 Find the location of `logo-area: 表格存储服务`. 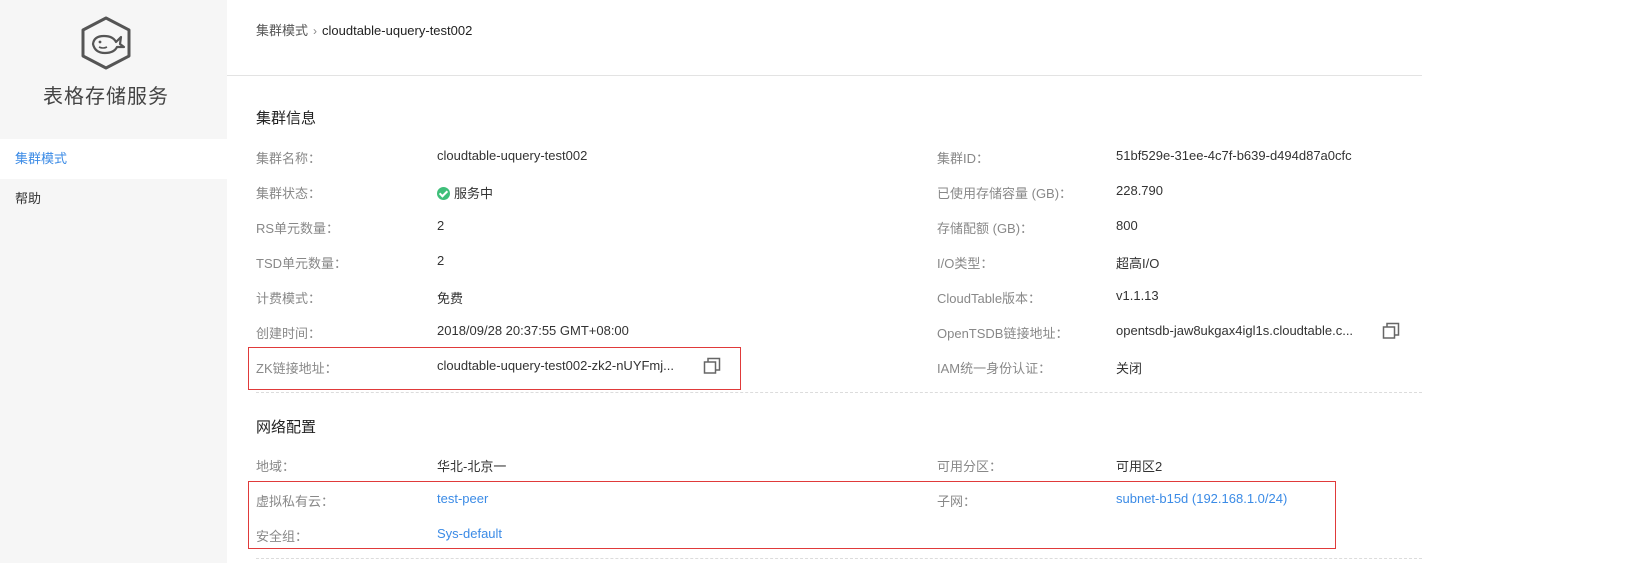

logo-area: 表格存储服务 is located at coordinates (113, 69).